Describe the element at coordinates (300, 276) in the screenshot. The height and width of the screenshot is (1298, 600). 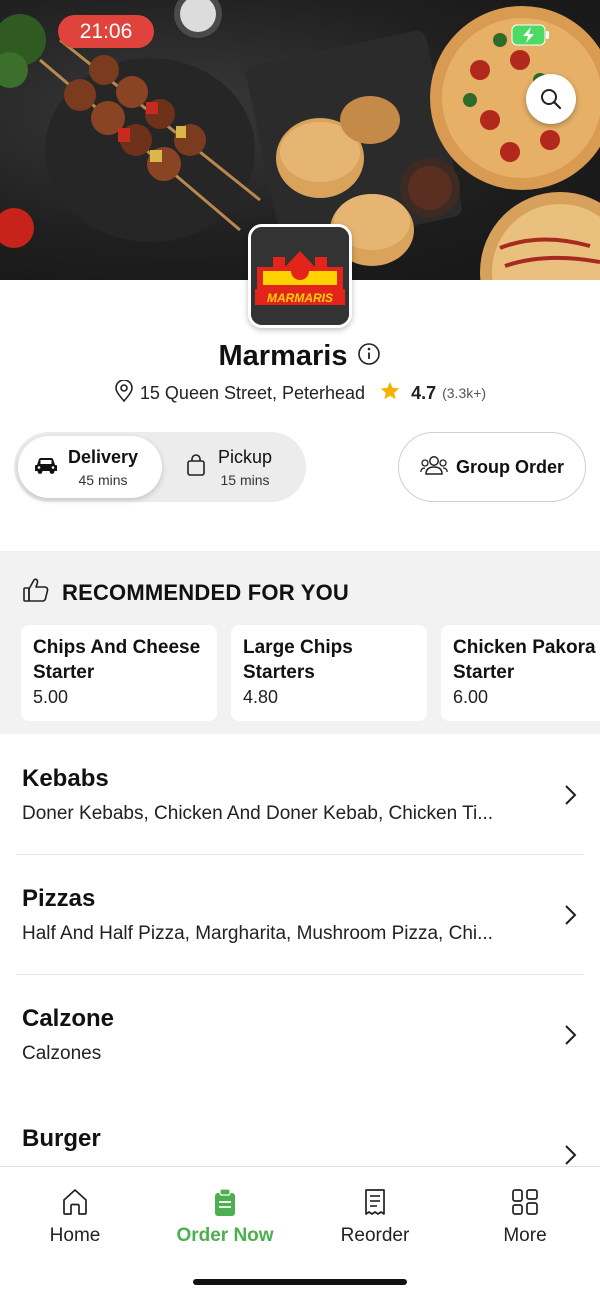
I see `store-logo: MARMARIS` at that location.